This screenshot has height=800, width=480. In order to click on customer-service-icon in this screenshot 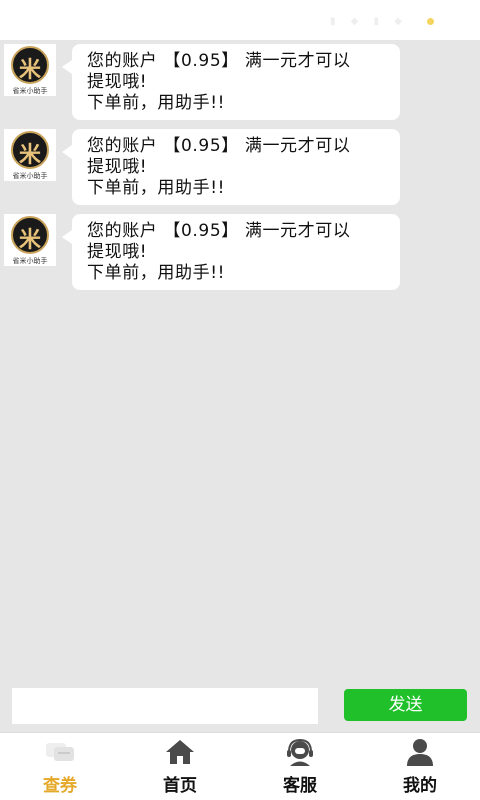, I will do `click(300, 752)`.